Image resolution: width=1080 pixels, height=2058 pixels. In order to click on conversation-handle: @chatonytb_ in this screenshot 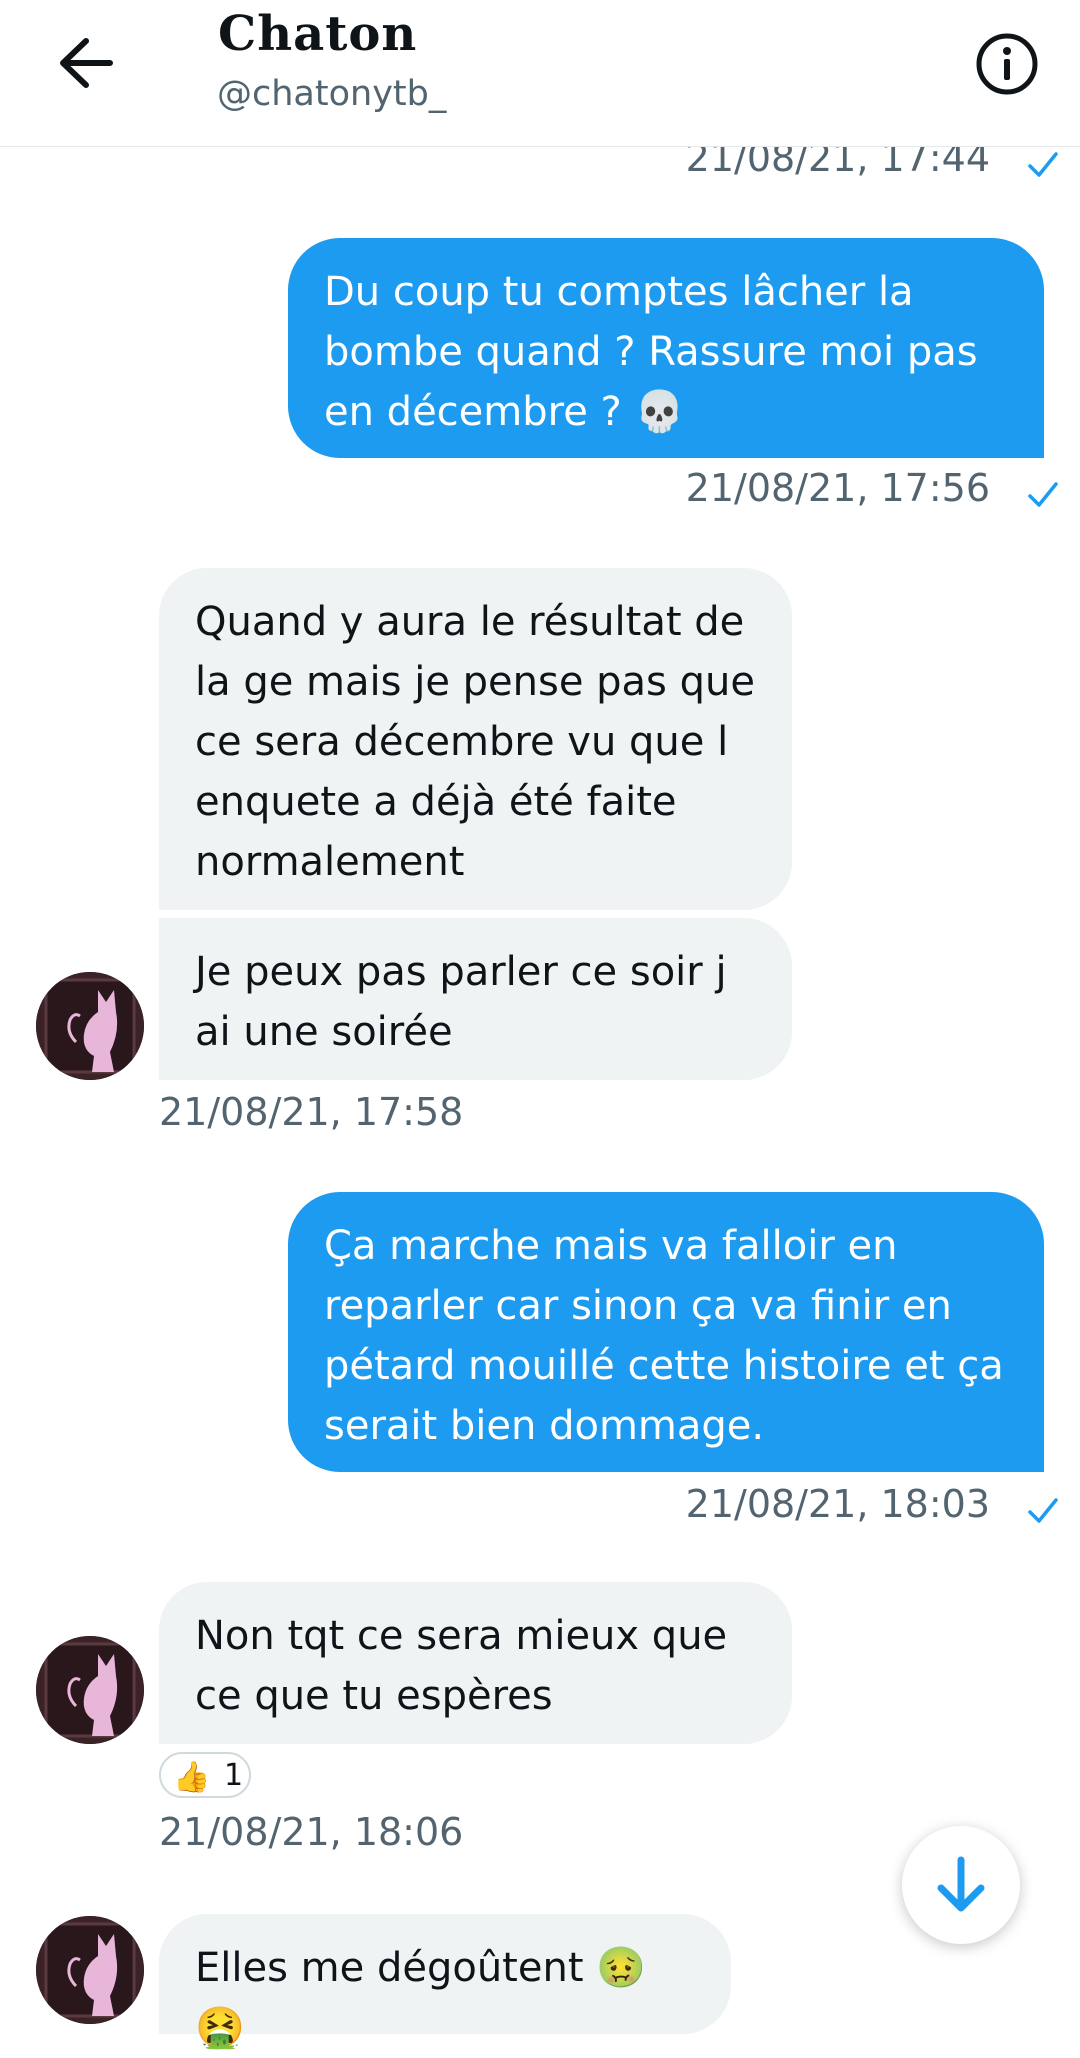, I will do `click(331, 94)`.